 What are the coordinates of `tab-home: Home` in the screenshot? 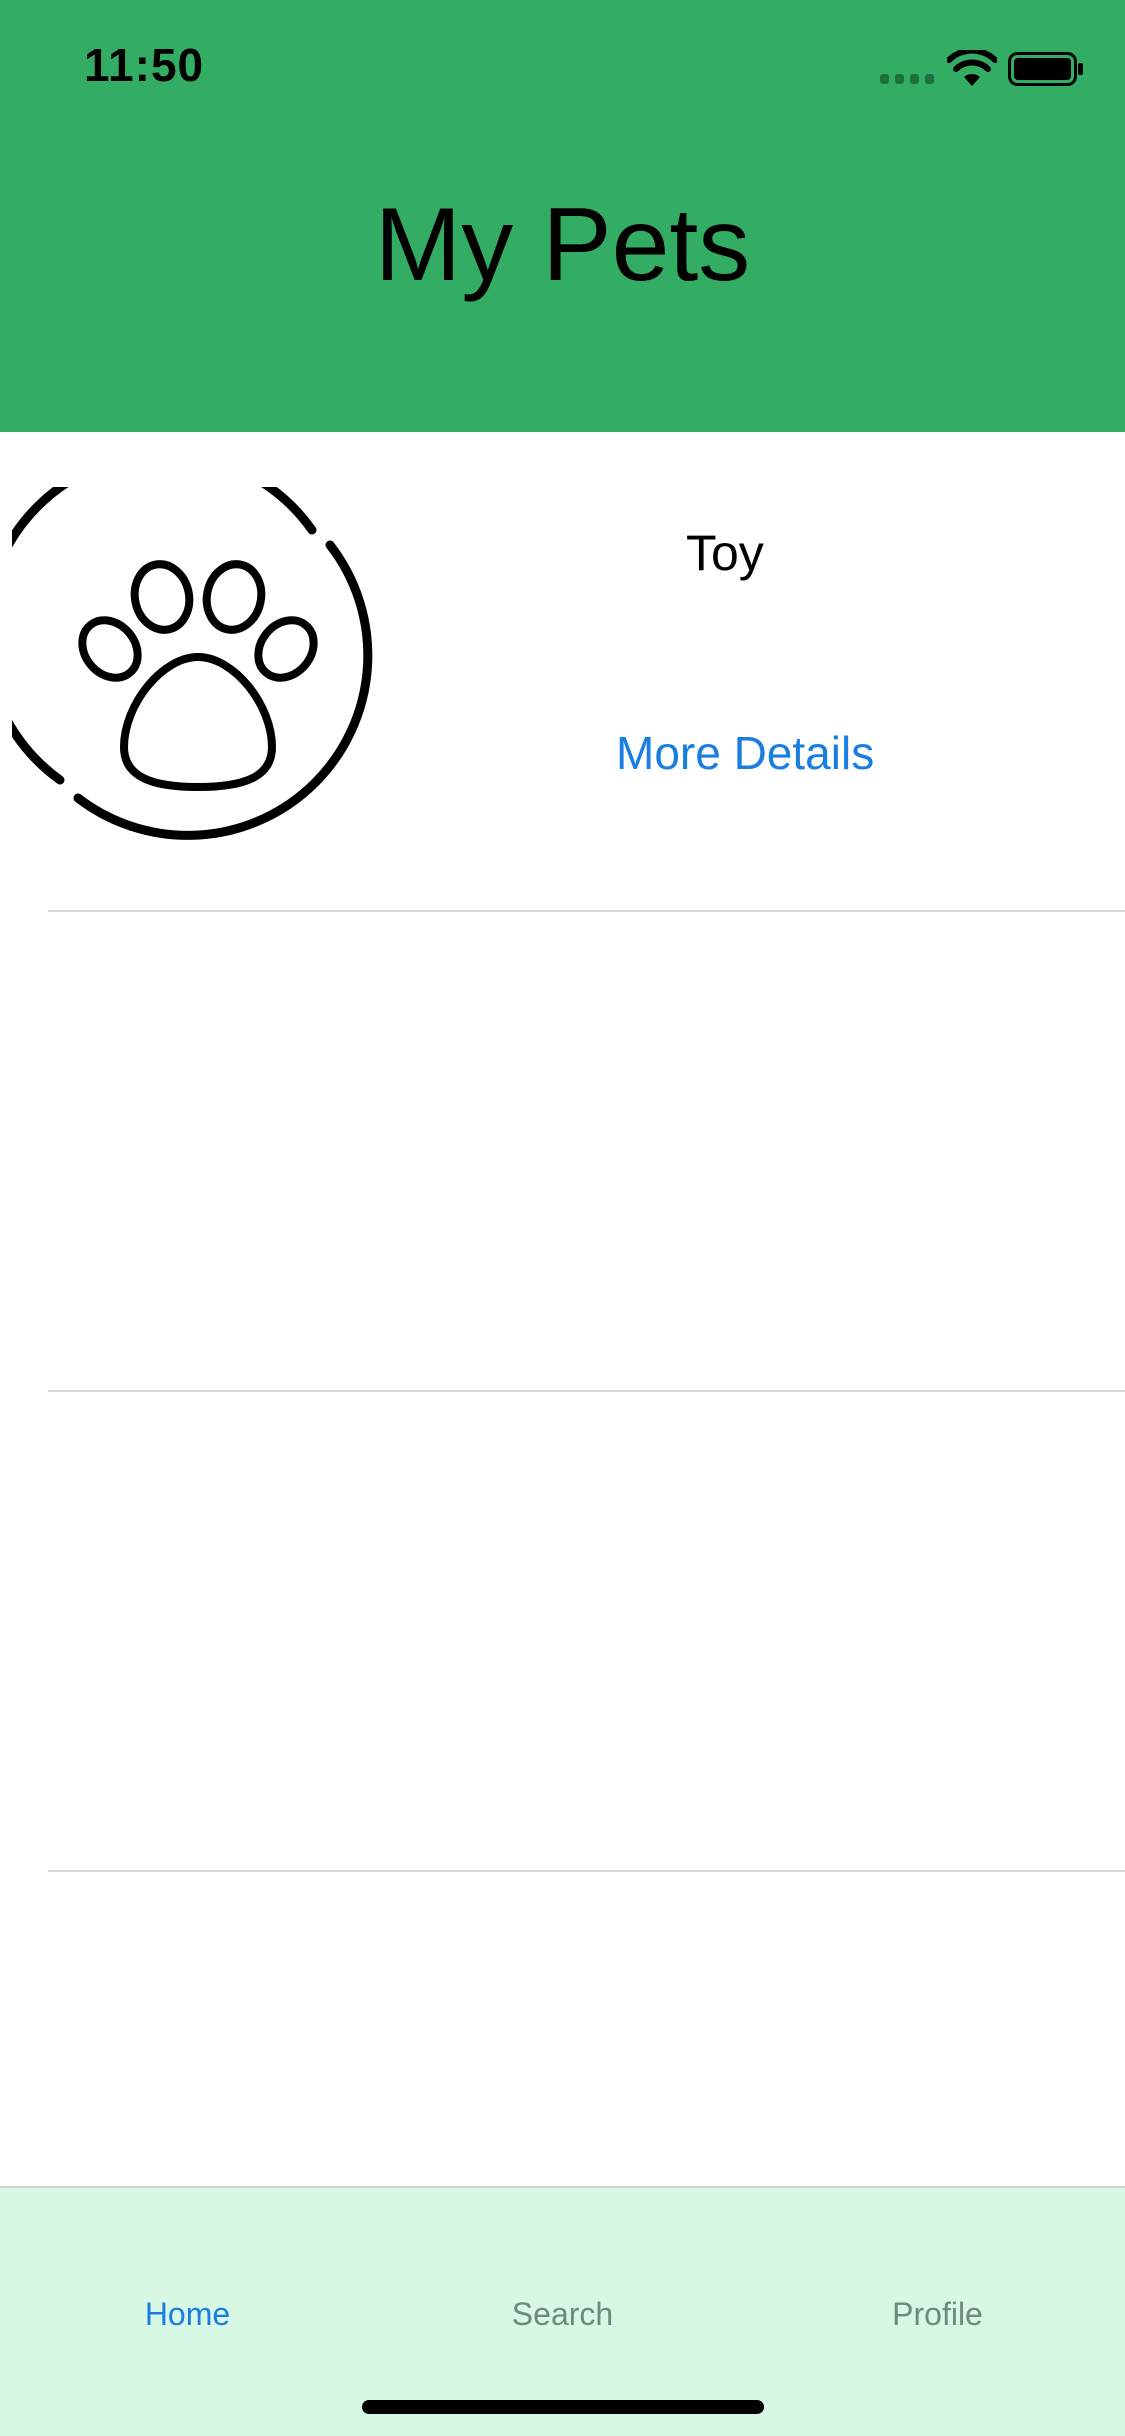 It's located at (187, 2314).